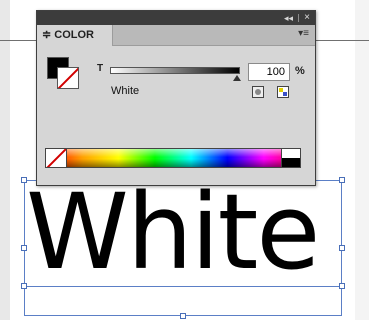  I want to click on canvas-gutter, so click(5, 160).